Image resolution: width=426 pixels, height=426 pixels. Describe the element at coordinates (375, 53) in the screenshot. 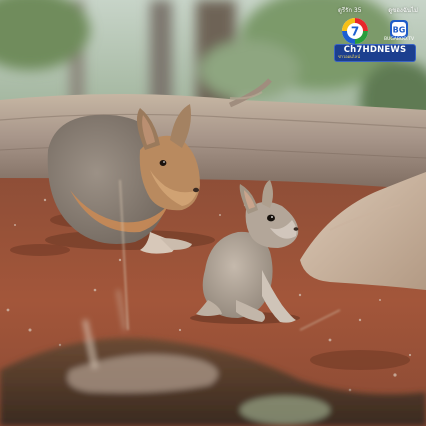

I see `ch7-news-bar: Ch7HDNEWS ข่าวออนไลน์` at that location.